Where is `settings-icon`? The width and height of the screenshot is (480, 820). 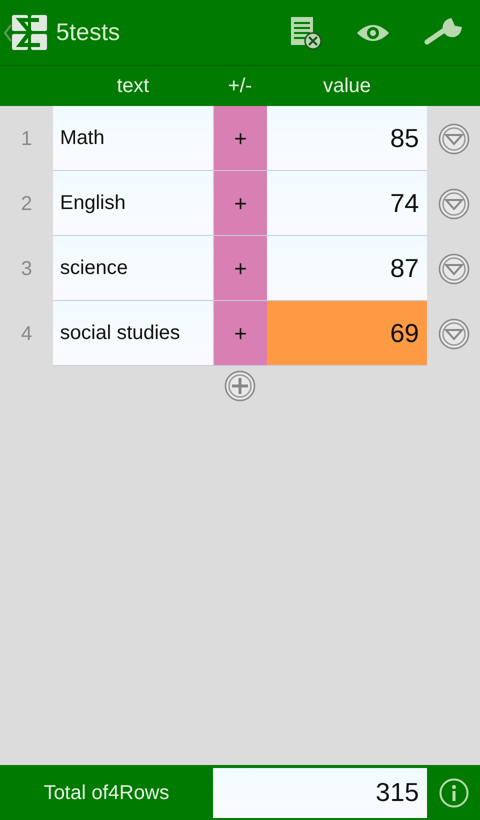 settings-icon is located at coordinates (443, 33).